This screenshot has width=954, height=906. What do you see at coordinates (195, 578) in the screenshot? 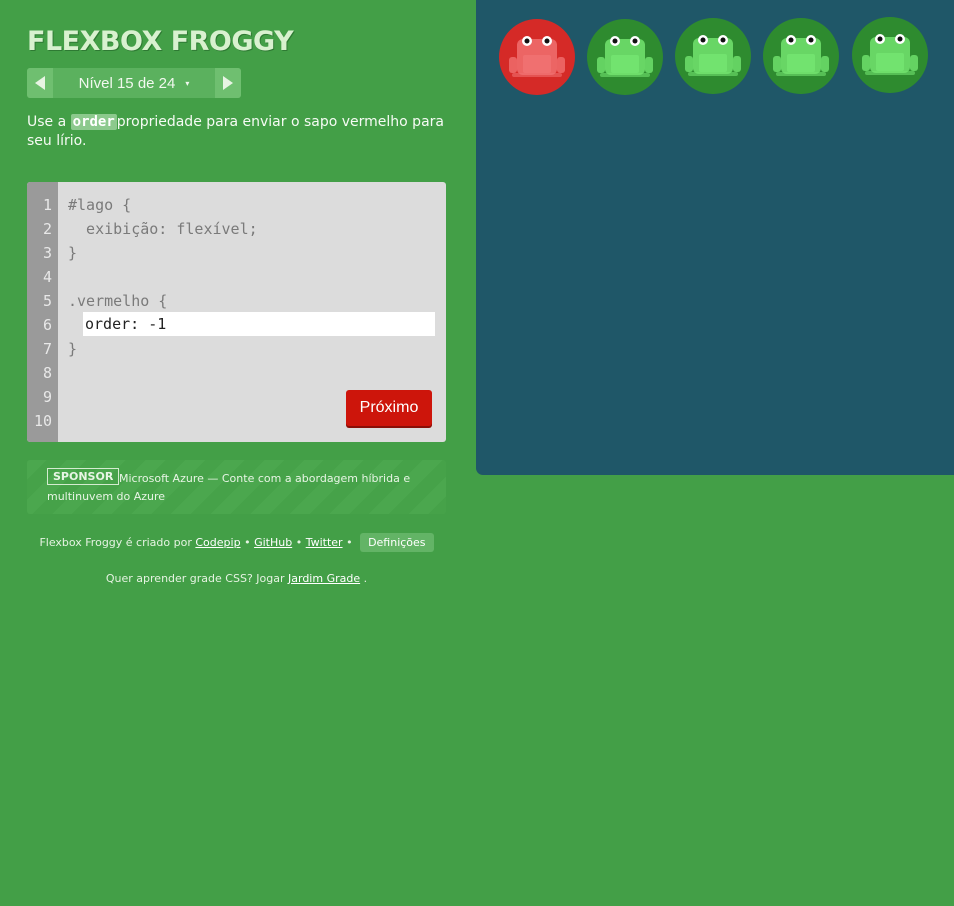
I see `grid-prompt: Quer aprender grade CSS? Jogar` at bounding box center [195, 578].